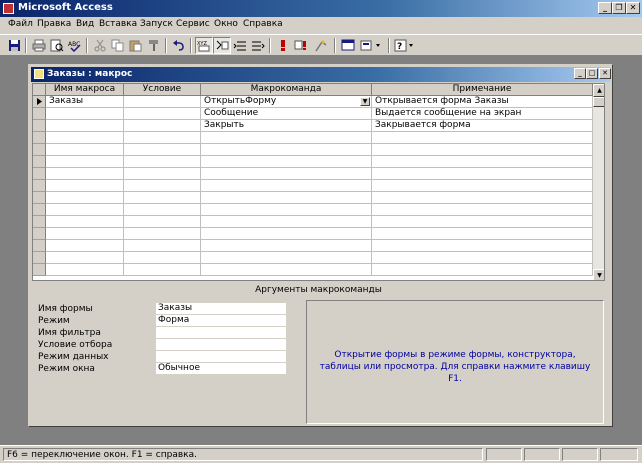 The height and width of the screenshot is (463, 642). I want to click on paste-icon, so click(136, 45).